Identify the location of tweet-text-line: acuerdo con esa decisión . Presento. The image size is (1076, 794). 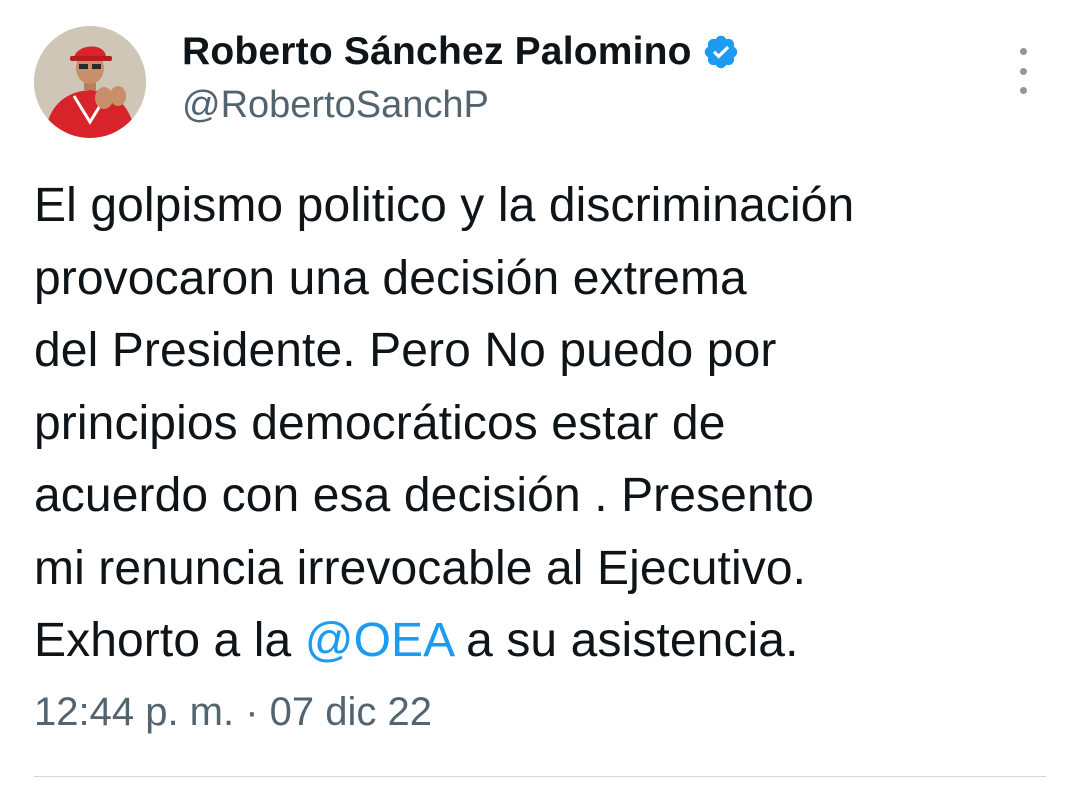
(424, 495).